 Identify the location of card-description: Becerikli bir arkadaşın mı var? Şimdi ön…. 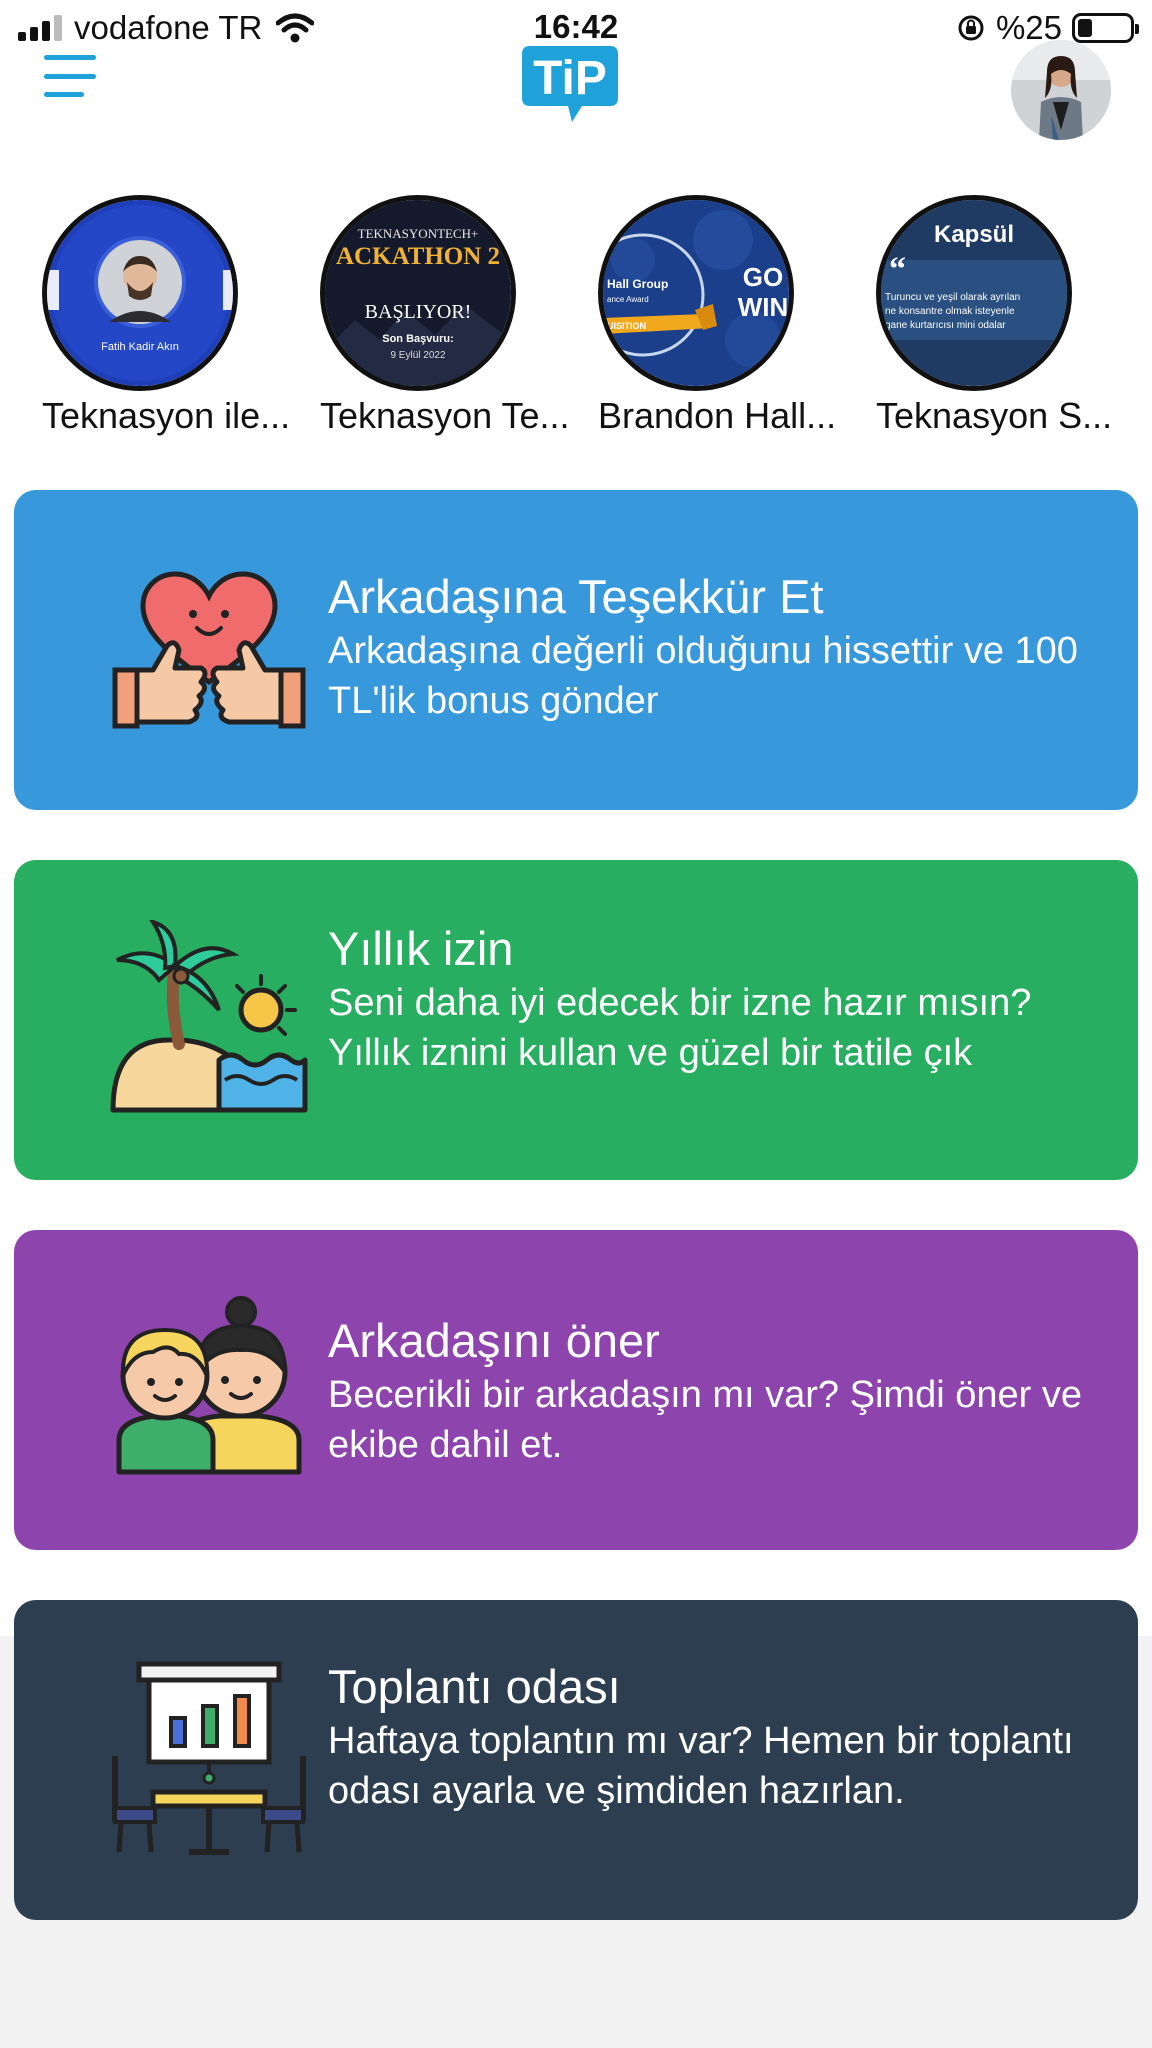
(705, 1420).